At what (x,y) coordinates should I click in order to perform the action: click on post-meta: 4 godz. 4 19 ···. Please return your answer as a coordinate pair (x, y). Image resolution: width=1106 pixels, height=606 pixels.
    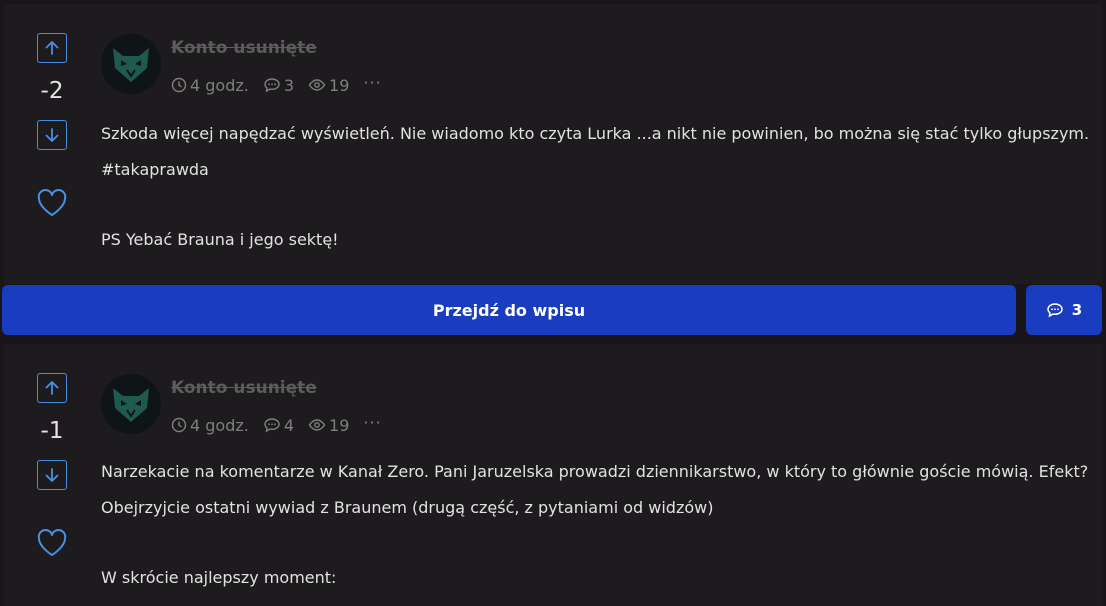
    Looking at the image, I should click on (276, 424).